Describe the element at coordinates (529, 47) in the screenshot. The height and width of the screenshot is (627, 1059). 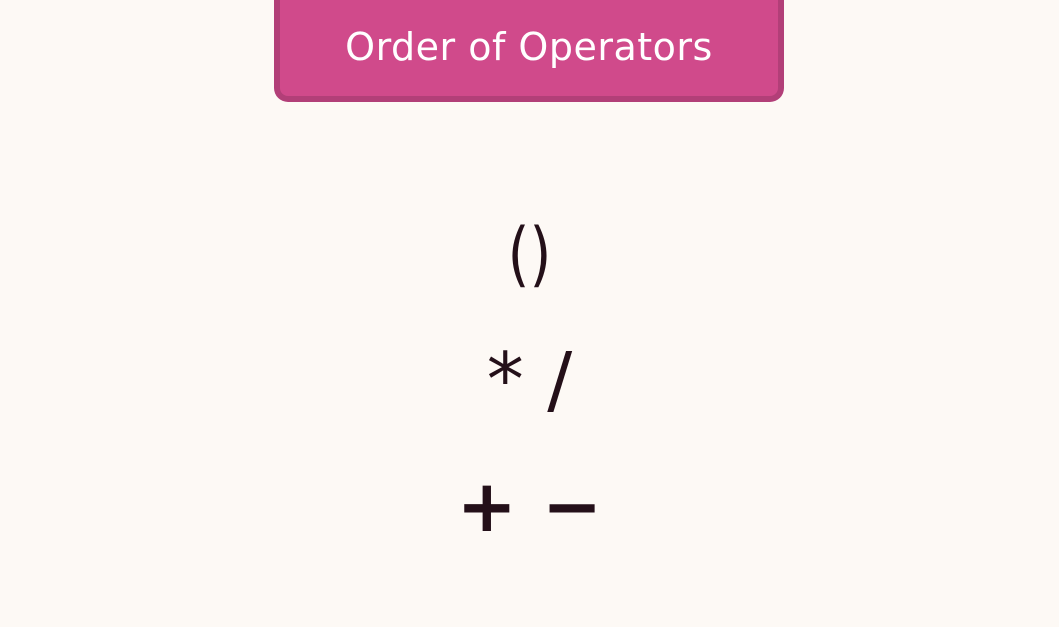
I see `banner-title: Order of Operators` at that location.